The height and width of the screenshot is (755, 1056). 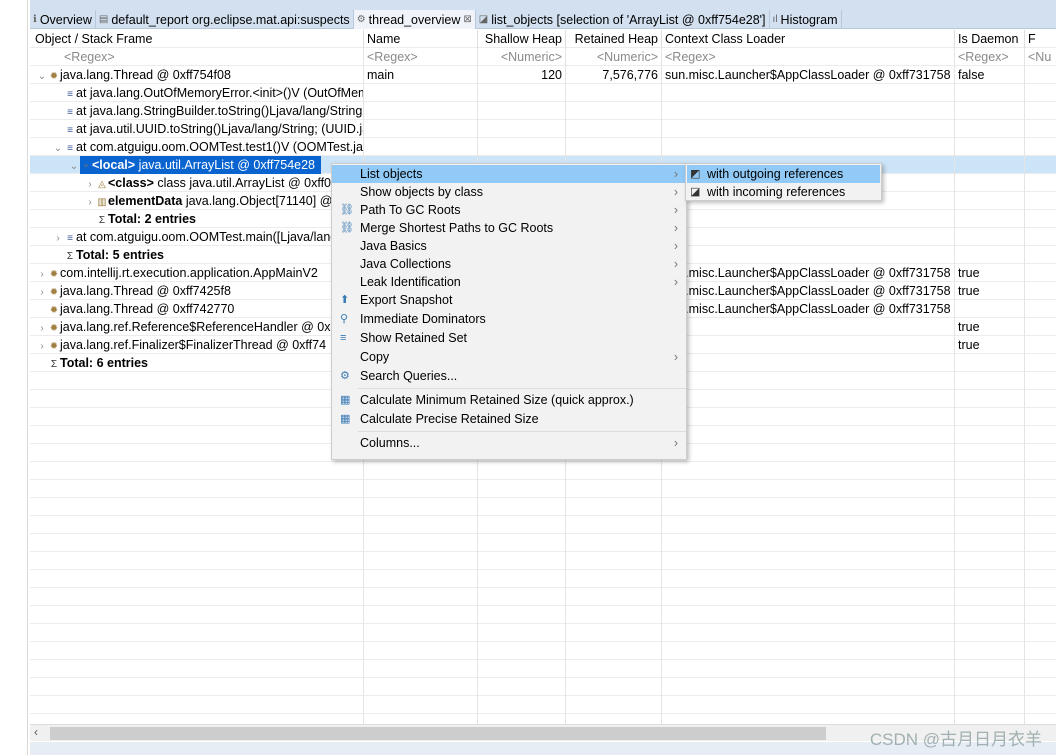 What do you see at coordinates (509, 192) in the screenshot?
I see `menu-item-show-objects-by-class: Show objects by class ›` at bounding box center [509, 192].